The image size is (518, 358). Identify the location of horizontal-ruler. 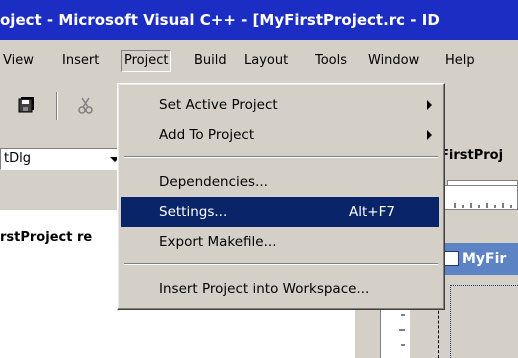
(479, 197).